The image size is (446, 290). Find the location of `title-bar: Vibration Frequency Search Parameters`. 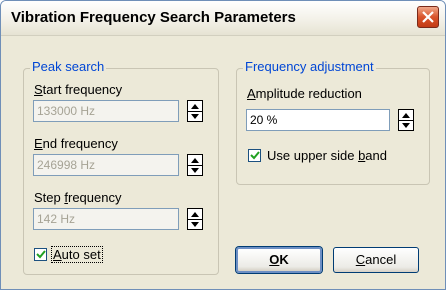

title-bar: Vibration Frequency Search Parameters is located at coordinates (223, 18).